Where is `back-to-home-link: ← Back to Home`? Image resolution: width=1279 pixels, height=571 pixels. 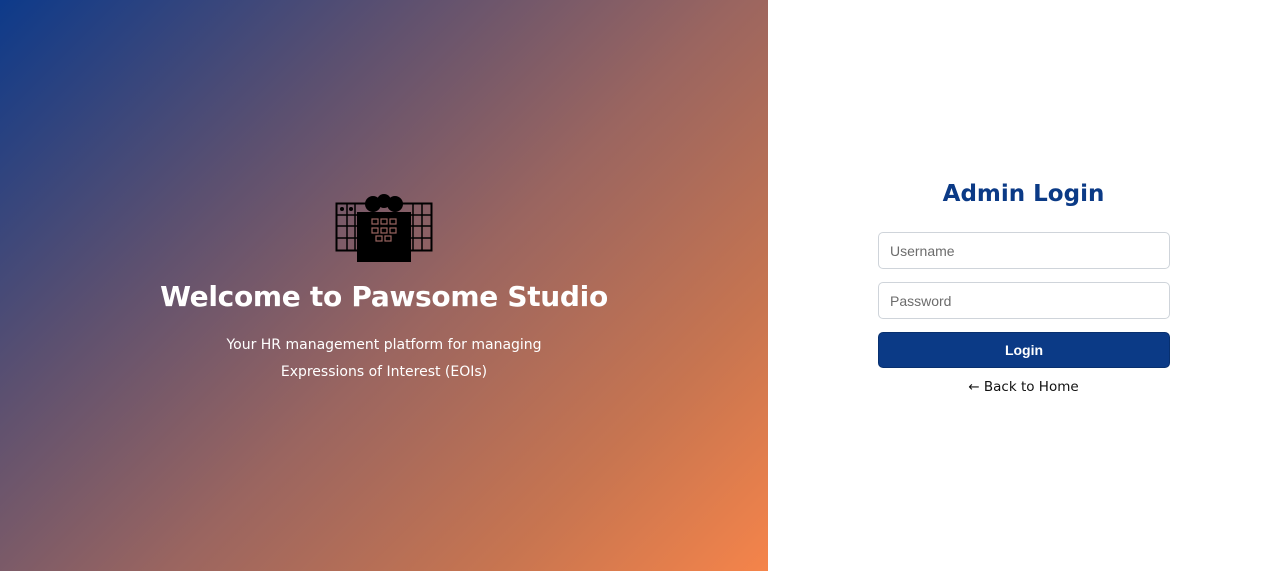
back-to-home-link: ← Back to Home is located at coordinates (1023, 387).